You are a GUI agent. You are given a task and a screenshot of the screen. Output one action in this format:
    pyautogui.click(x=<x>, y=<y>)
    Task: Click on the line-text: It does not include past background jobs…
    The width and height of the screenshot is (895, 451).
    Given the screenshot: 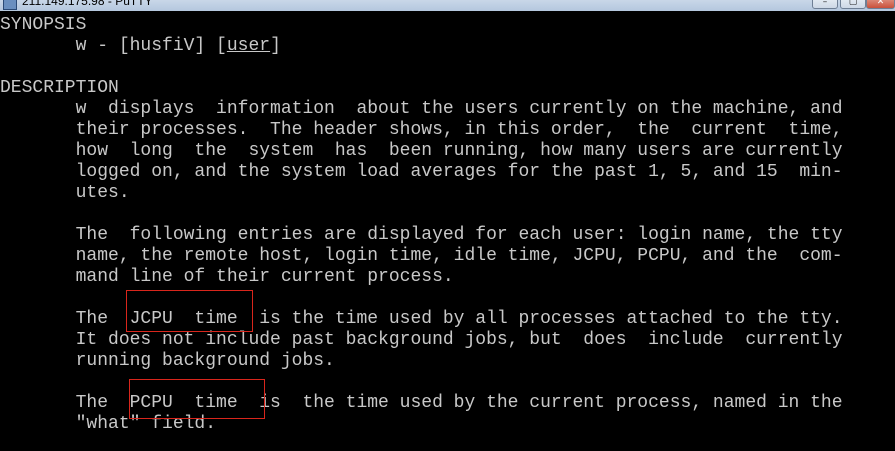 What is the action you would take?
    pyautogui.click(x=421, y=340)
    